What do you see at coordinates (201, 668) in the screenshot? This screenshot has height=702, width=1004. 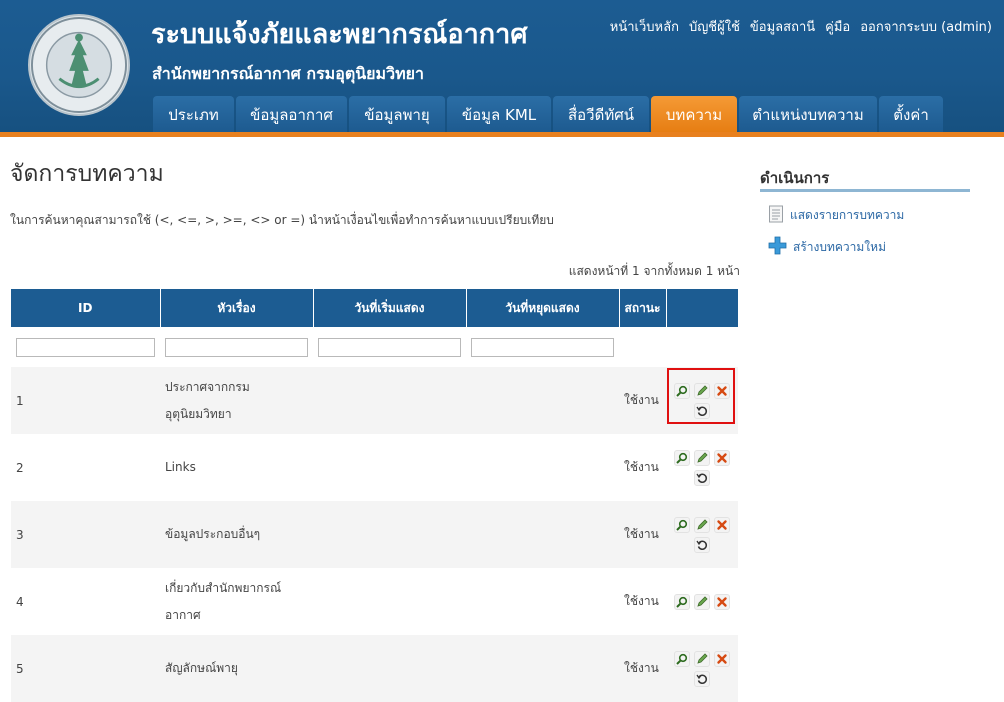 I see `cell-title-line: สัญลักษณ์พายุ` at bounding box center [201, 668].